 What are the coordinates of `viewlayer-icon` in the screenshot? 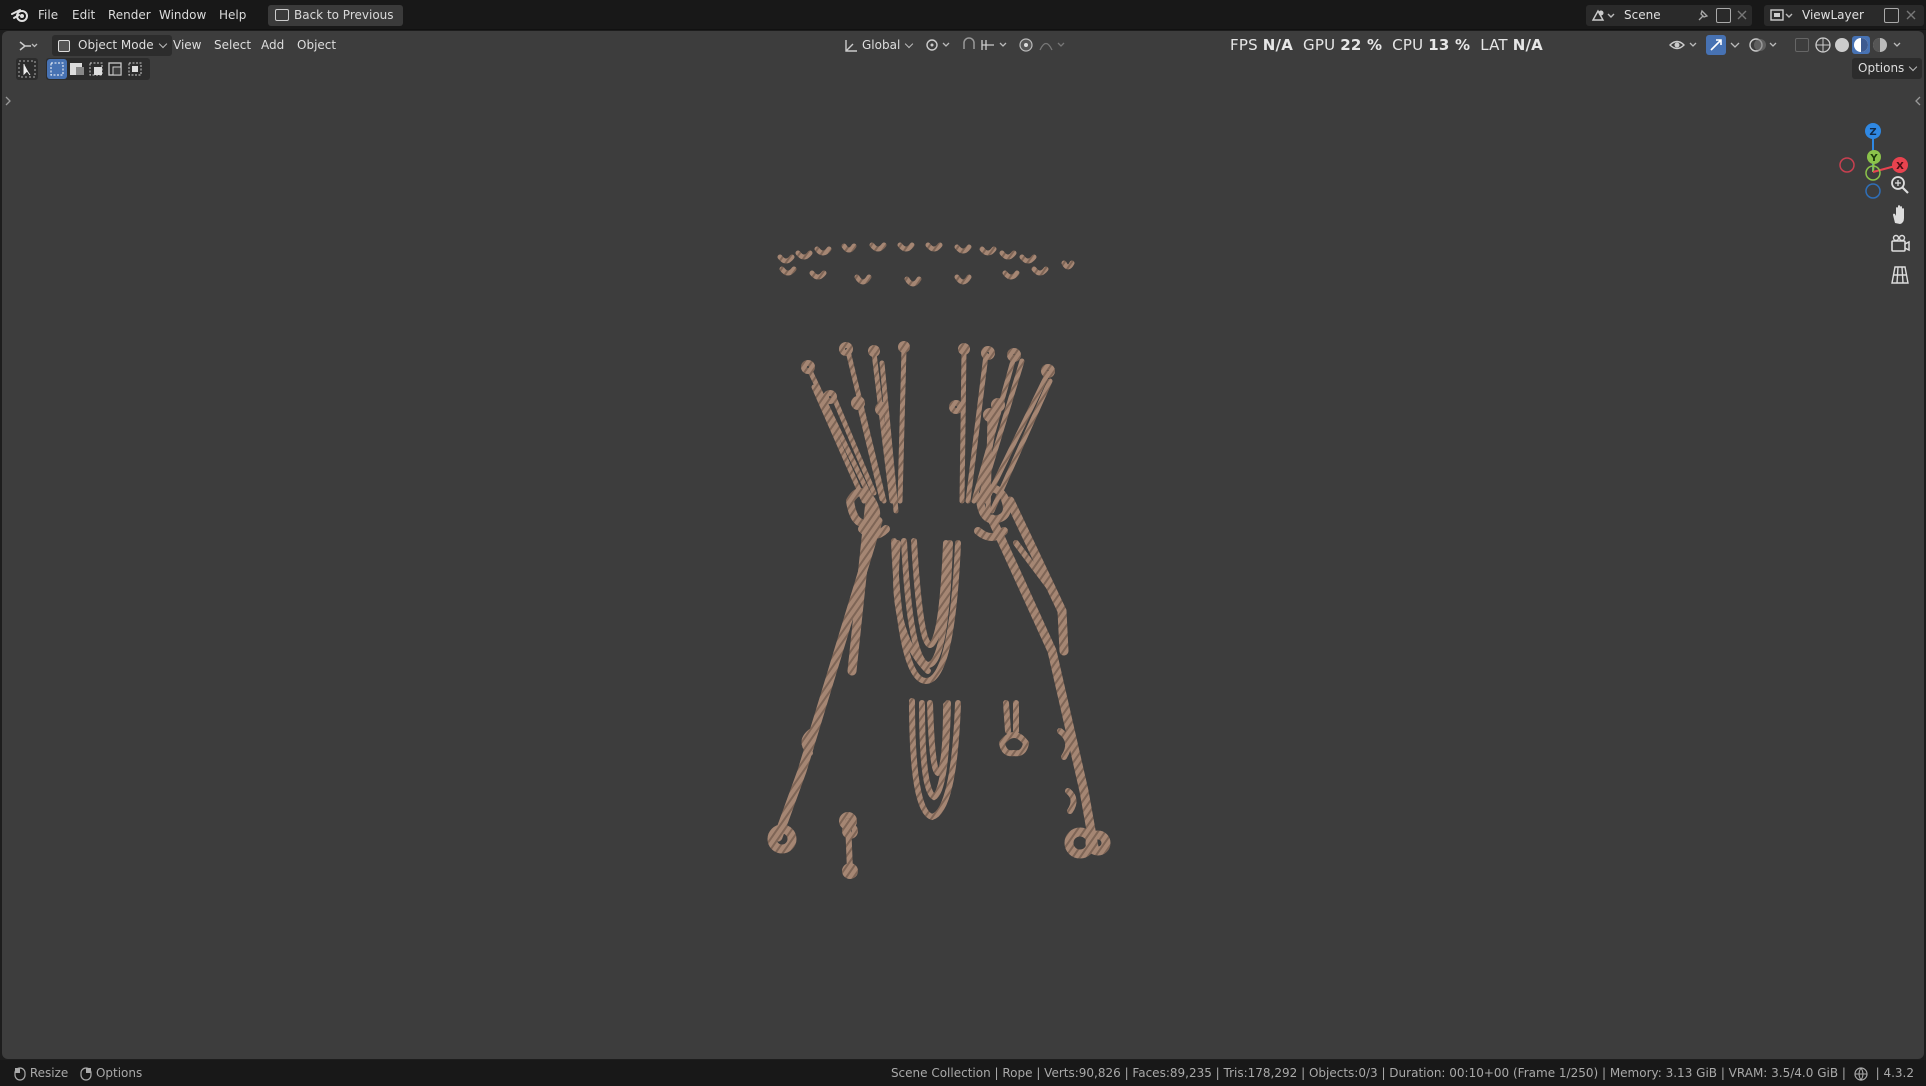 It's located at (1781, 15).